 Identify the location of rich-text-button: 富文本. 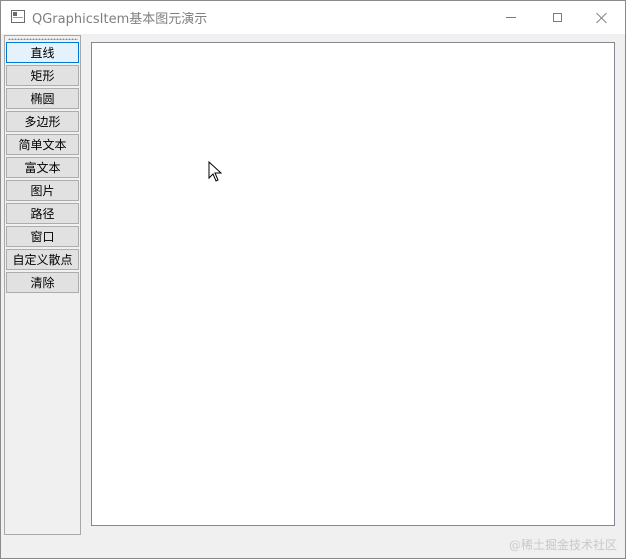
(42, 167).